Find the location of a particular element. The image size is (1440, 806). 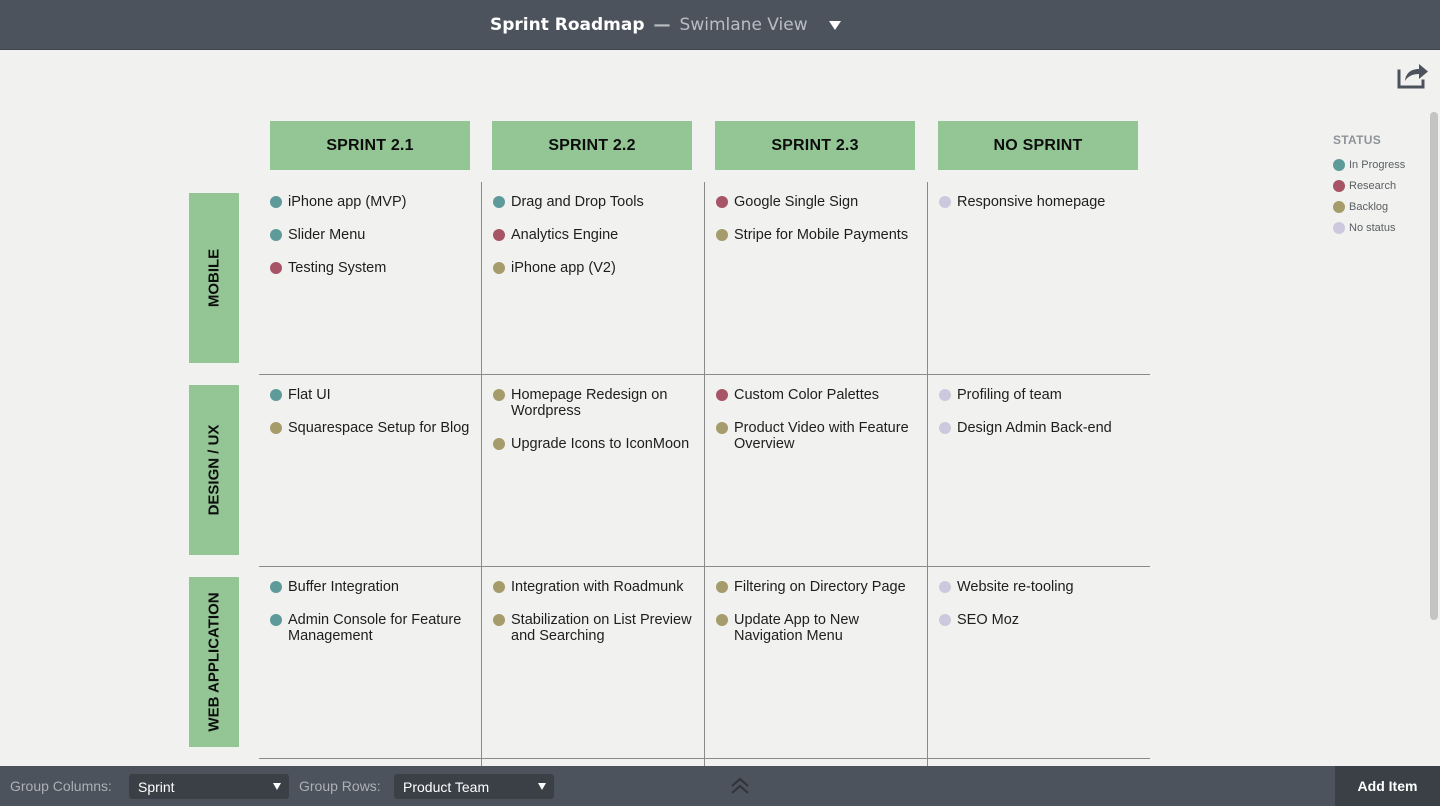

roadmap-item: Analytics Engine is located at coordinates (598, 235).